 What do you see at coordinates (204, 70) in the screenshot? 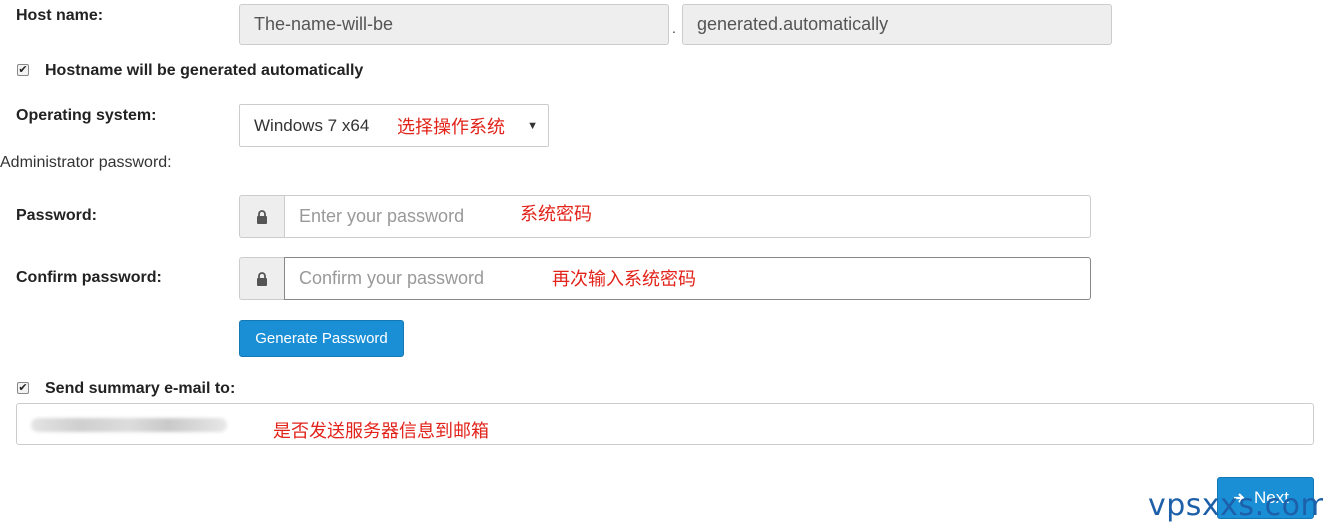
I see `hostname-auto-label: Hostname will be generated automatically` at bounding box center [204, 70].